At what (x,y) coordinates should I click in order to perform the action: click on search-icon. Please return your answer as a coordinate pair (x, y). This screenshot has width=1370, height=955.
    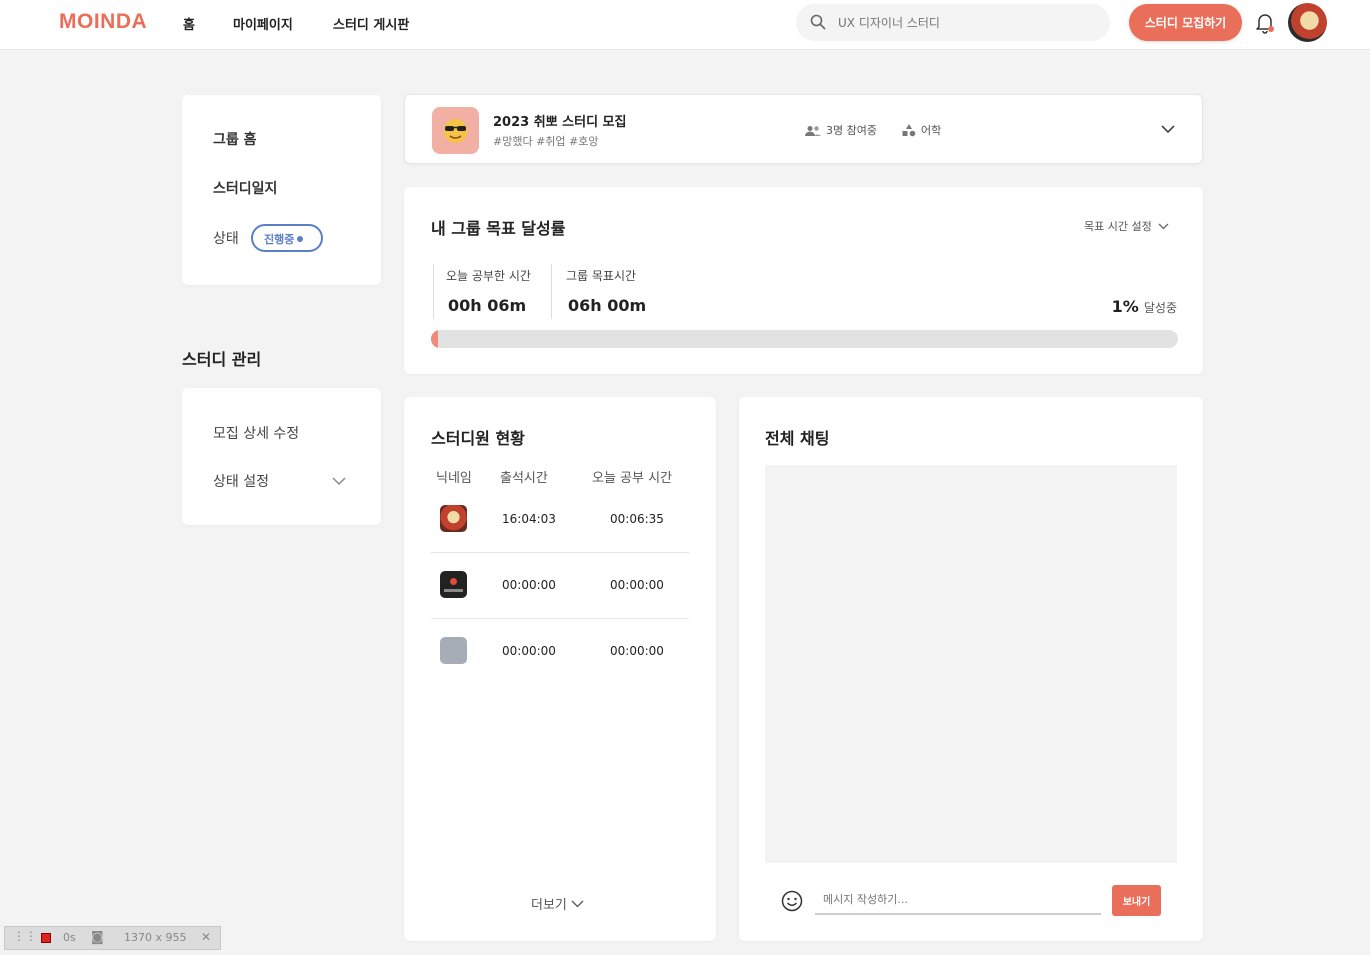
    Looking at the image, I should click on (818, 22).